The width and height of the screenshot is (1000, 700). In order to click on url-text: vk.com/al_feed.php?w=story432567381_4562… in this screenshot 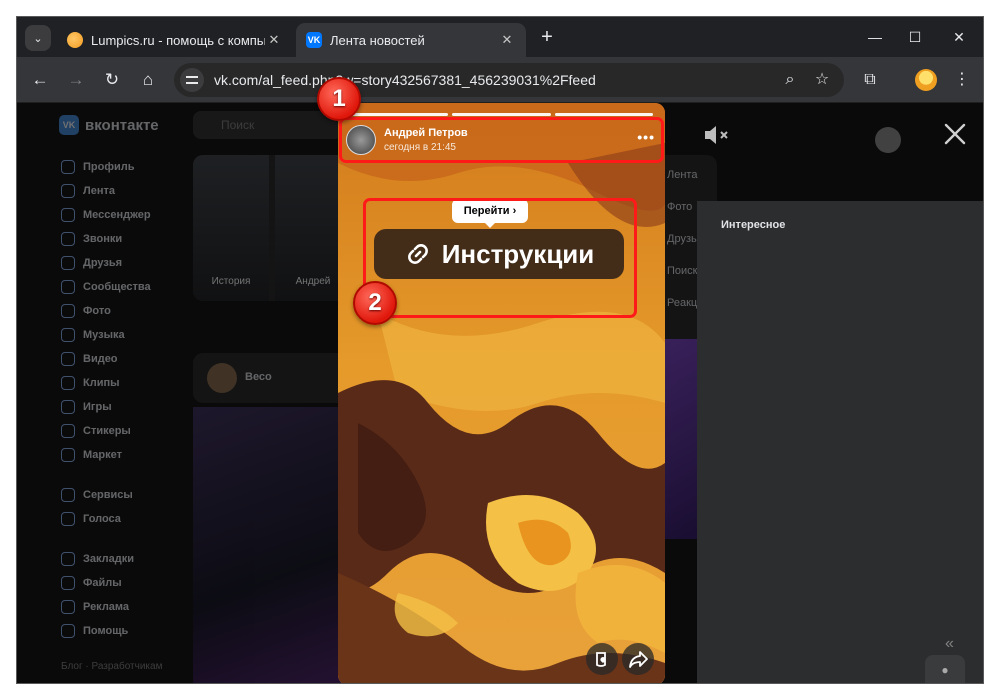, I will do `click(405, 80)`.